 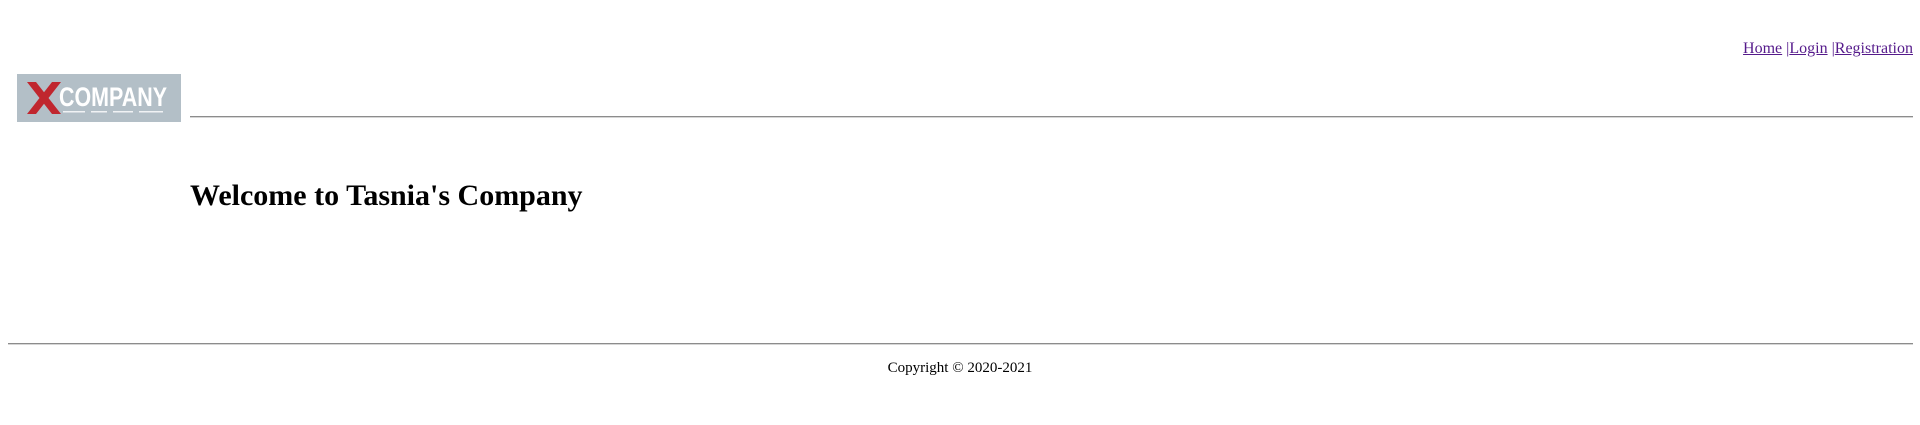 What do you see at coordinates (960, 344) in the screenshot?
I see `footer-divider` at bounding box center [960, 344].